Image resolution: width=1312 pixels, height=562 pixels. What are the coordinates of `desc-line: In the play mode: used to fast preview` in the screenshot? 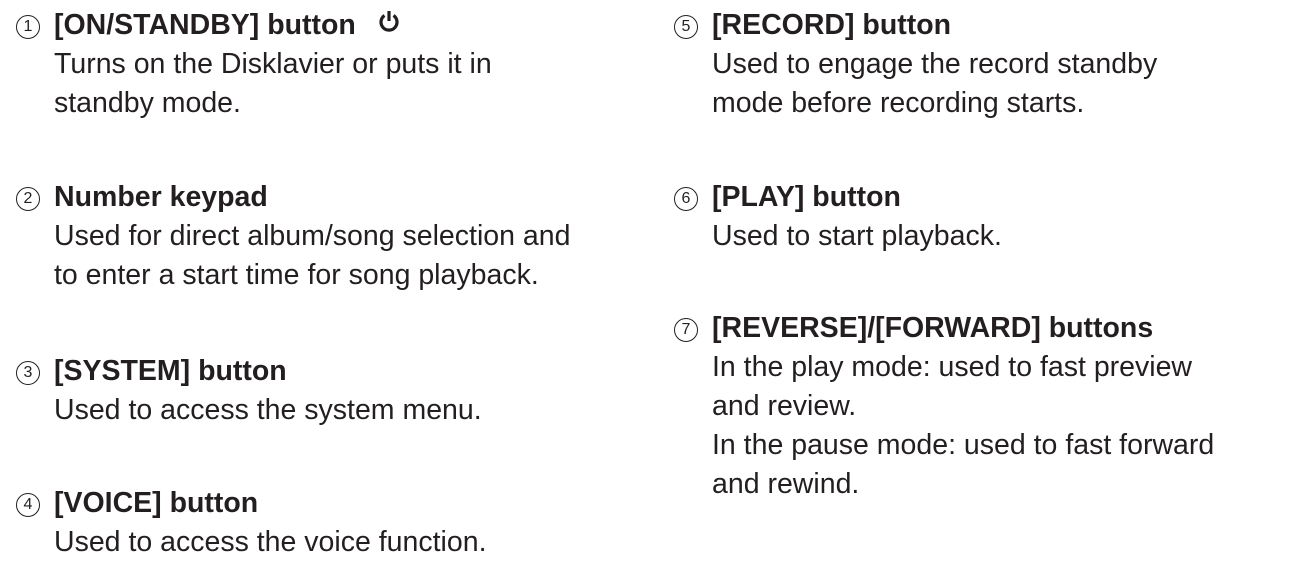 It's located at (952, 367).